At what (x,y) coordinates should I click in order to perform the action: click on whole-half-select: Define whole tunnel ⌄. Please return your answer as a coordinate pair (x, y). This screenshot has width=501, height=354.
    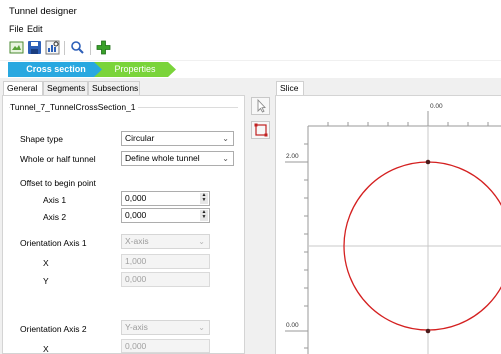
    Looking at the image, I should click on (177, 158).